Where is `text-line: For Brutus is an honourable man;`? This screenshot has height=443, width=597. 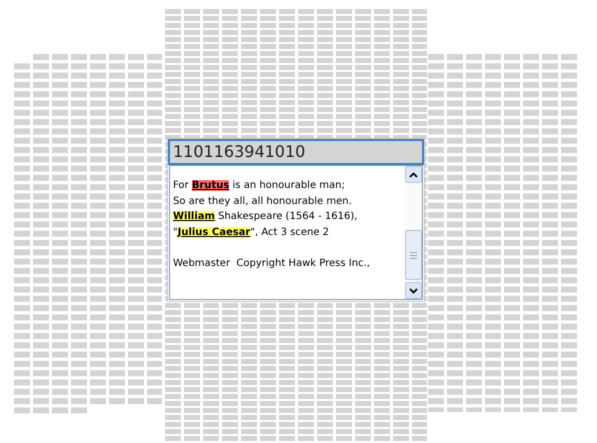 text-line: For Brutus is an honourable man; is located at coordinates (259, 186).